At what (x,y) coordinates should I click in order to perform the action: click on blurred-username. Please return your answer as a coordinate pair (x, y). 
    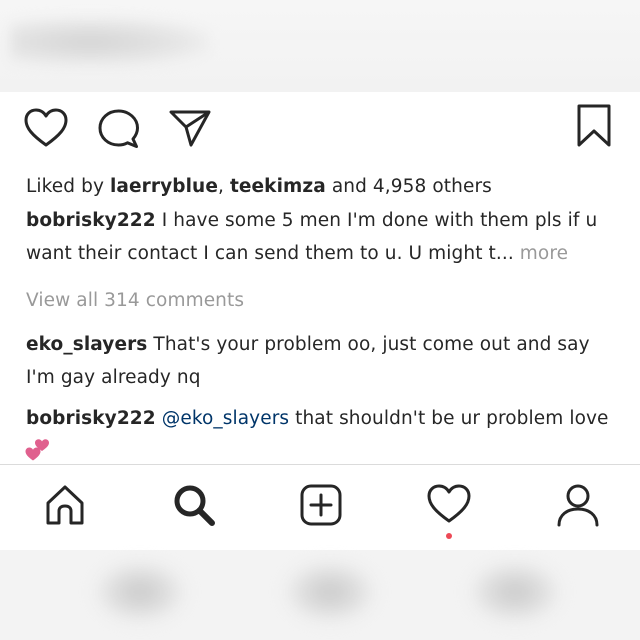
    Looking at the image, I should click on (110, 42).